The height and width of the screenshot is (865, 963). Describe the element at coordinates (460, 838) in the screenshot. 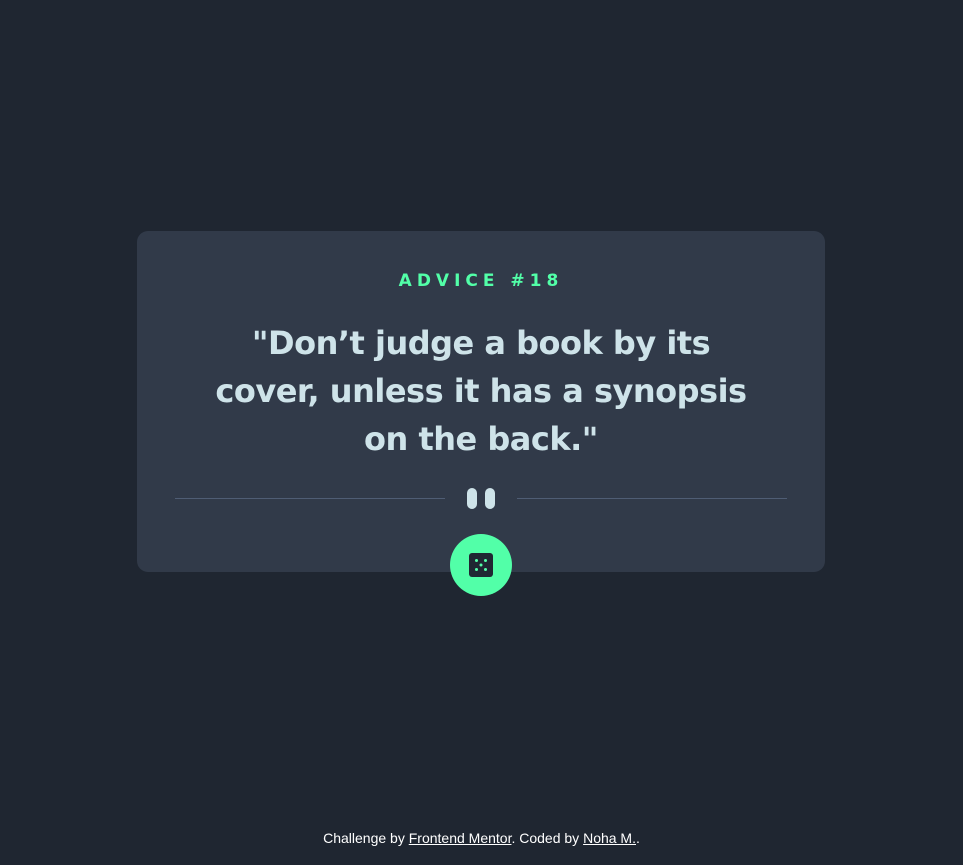

I see `frontend-mentor-link: Frontend Mentor` at that location.